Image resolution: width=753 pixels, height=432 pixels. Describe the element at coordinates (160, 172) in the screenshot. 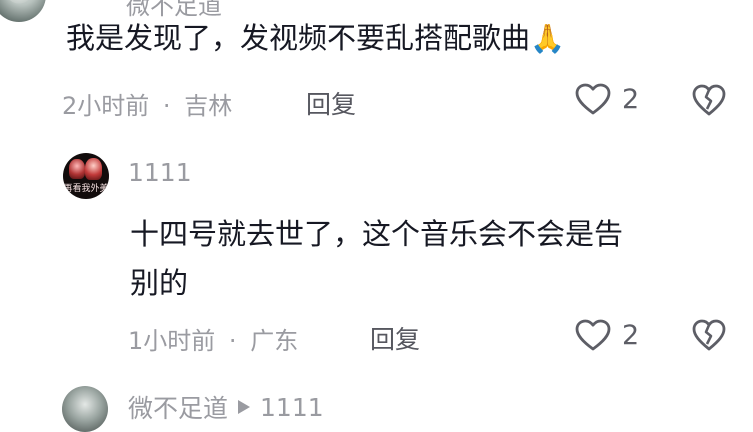

I see `comment-username: 1111` at that location.